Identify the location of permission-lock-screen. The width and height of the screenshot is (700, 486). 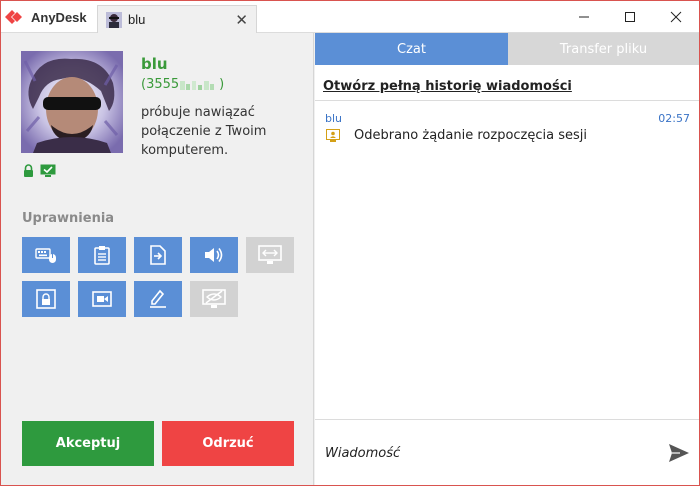
(46, 299).